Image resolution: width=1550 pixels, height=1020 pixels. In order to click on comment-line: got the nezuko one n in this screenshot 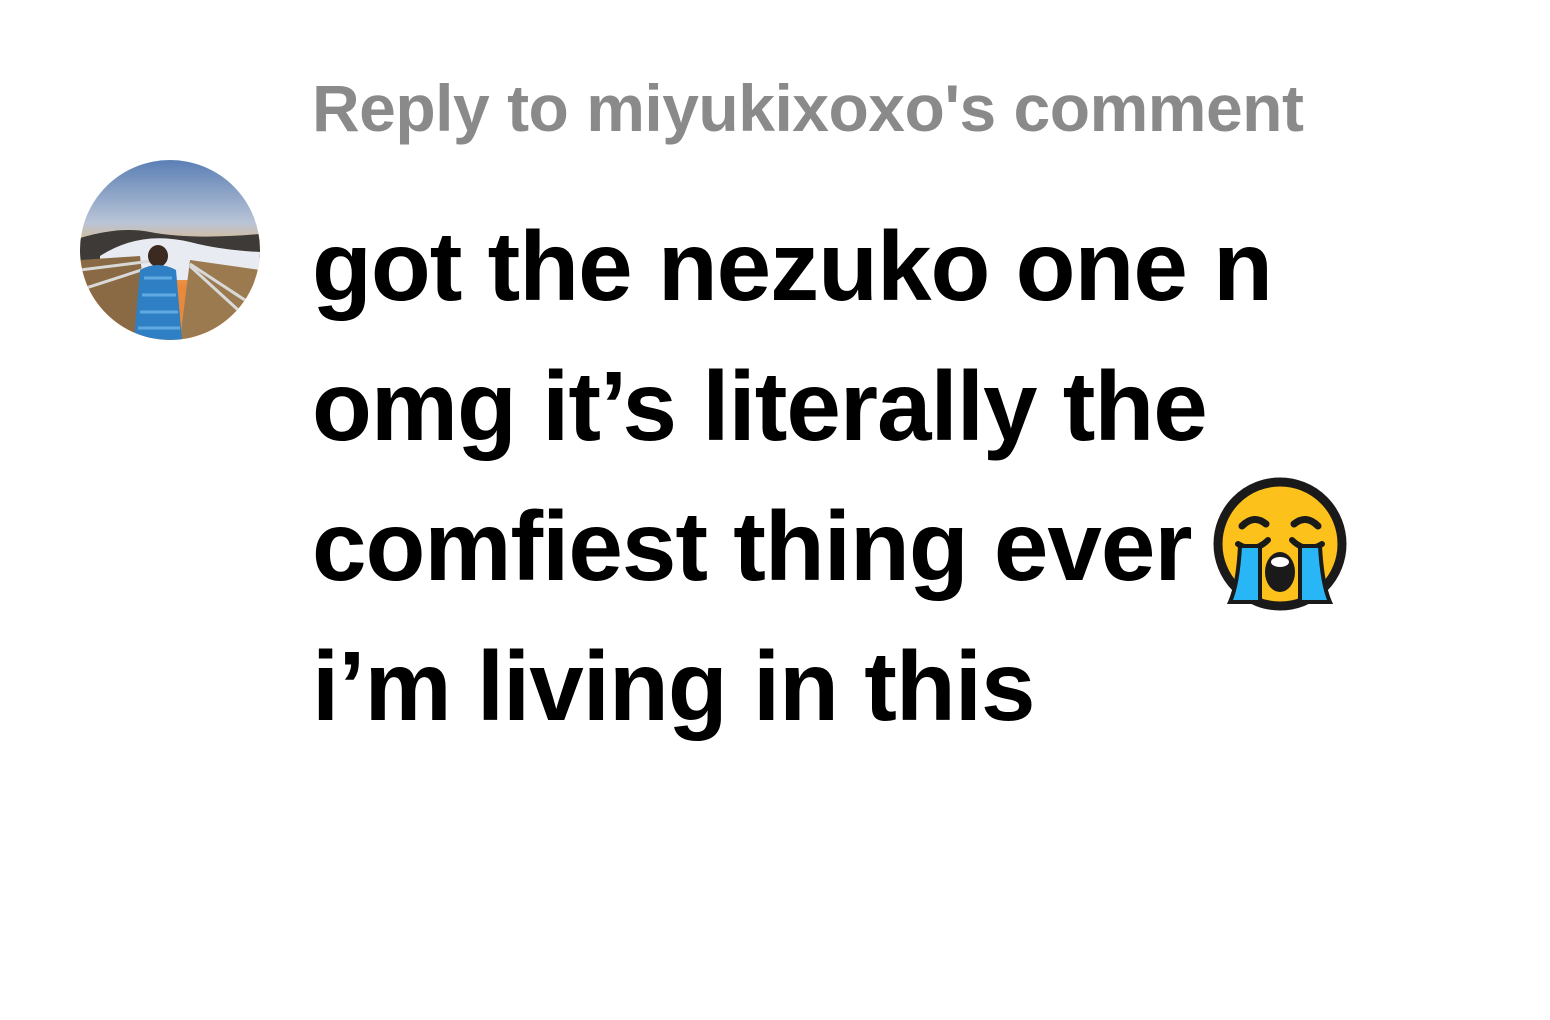, I will do `click(792, 266)`.